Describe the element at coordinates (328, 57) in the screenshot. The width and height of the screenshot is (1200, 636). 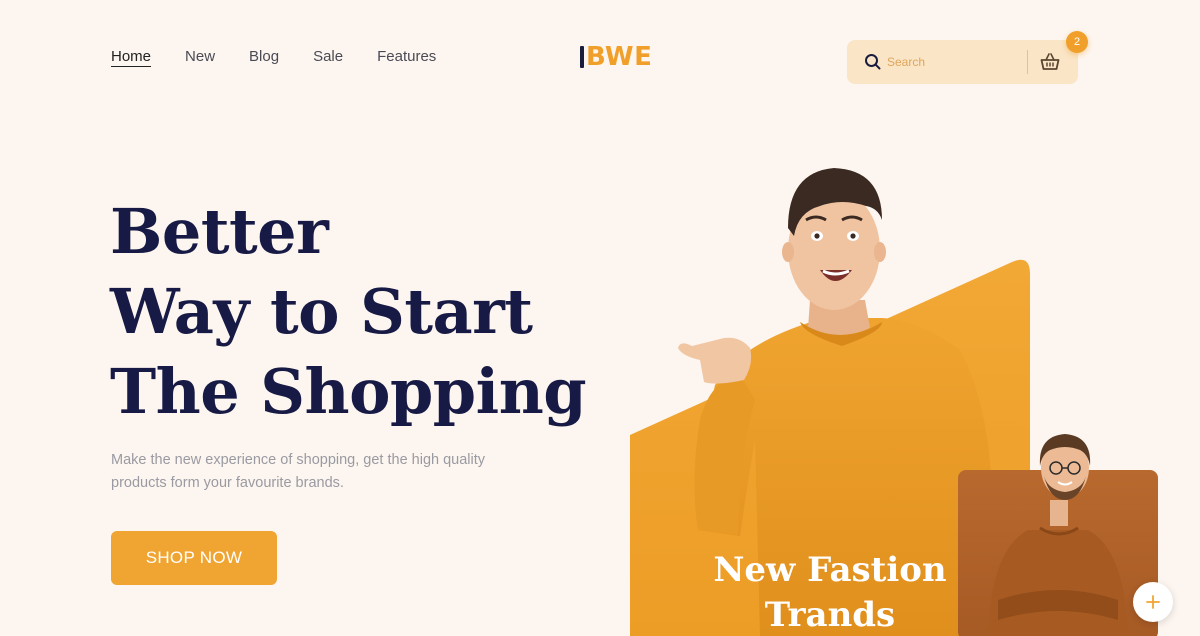
I see `nav-item-sale: Sale` at that location.